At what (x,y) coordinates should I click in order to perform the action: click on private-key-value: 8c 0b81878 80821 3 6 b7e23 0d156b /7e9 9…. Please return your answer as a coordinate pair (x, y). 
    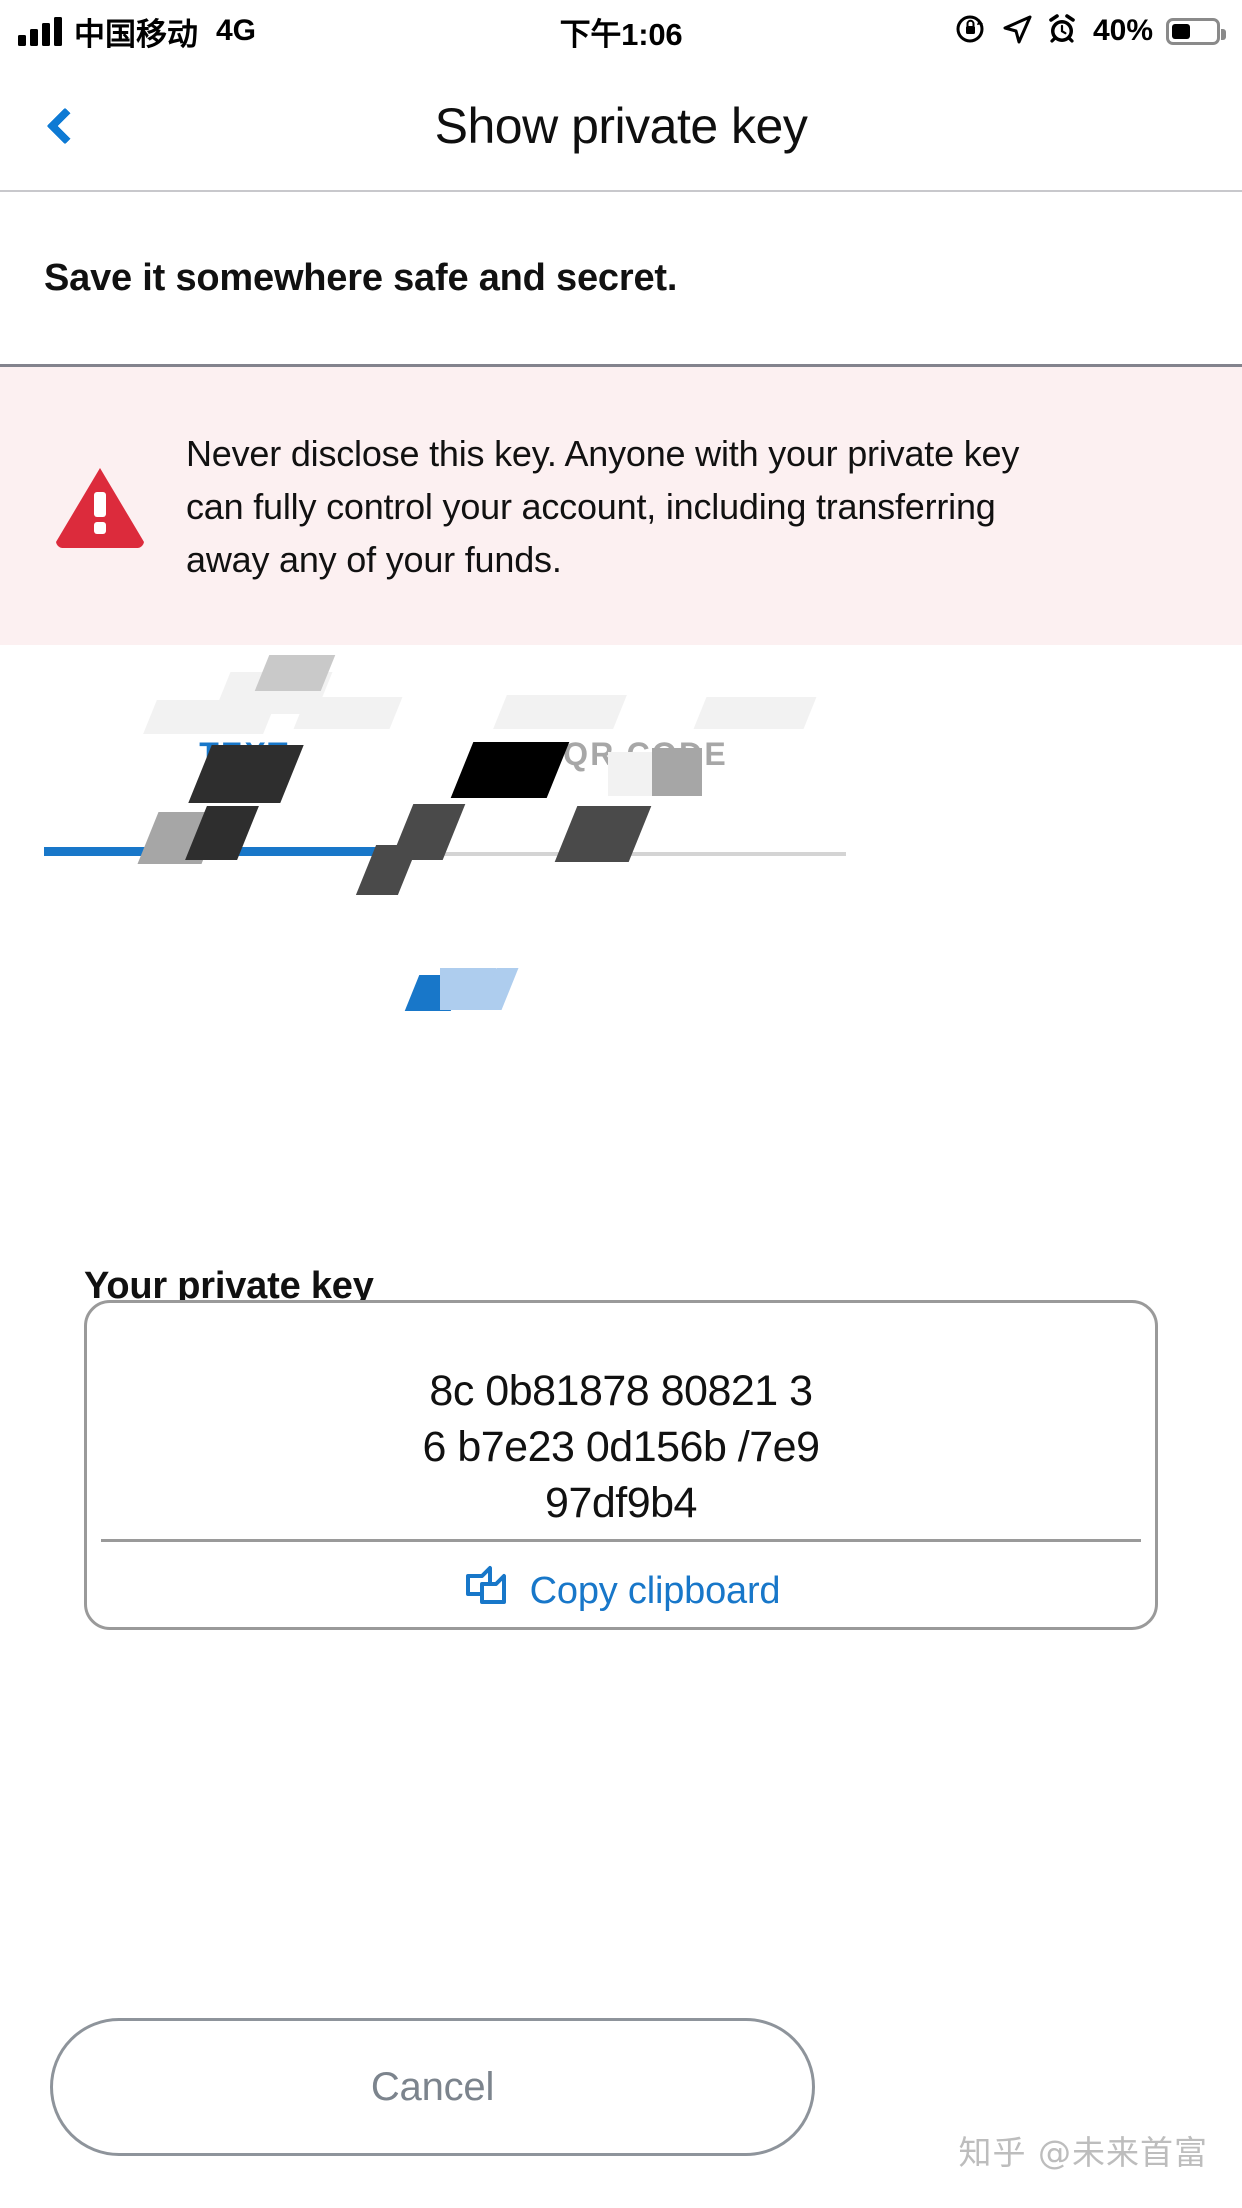
    Looking at the image, I should click on (621, 1447).